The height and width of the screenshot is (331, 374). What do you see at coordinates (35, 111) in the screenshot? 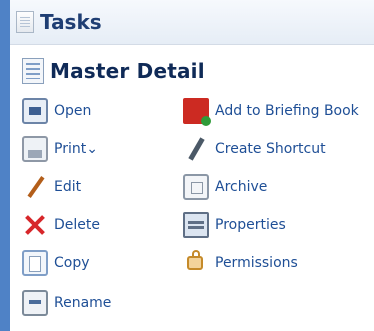
I see `open-icon` at bounding box center [35, 111].